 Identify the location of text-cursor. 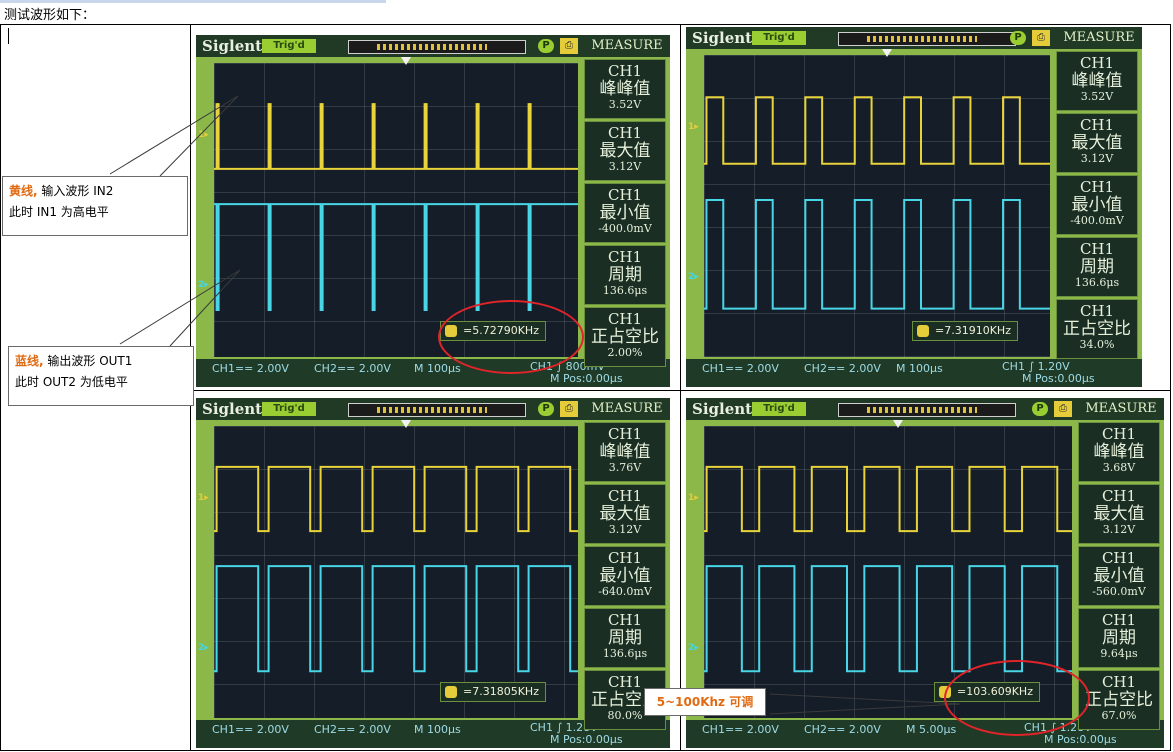
(8, 36).